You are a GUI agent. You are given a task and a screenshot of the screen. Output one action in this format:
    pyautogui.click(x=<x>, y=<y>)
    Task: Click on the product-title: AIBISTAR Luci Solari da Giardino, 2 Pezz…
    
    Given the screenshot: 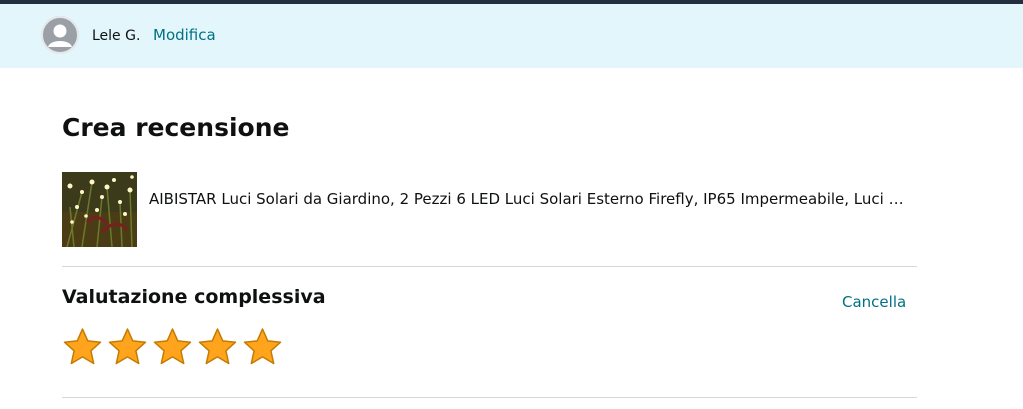 What is the action you would take?
    pyautogui.click(x=529, y=199)
    